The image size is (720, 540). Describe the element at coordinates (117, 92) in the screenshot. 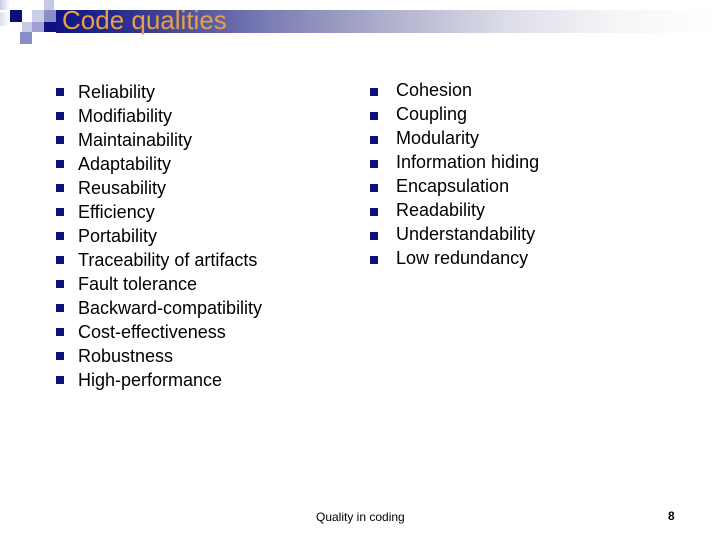

I see `list-item-text: Reliability` at that location.